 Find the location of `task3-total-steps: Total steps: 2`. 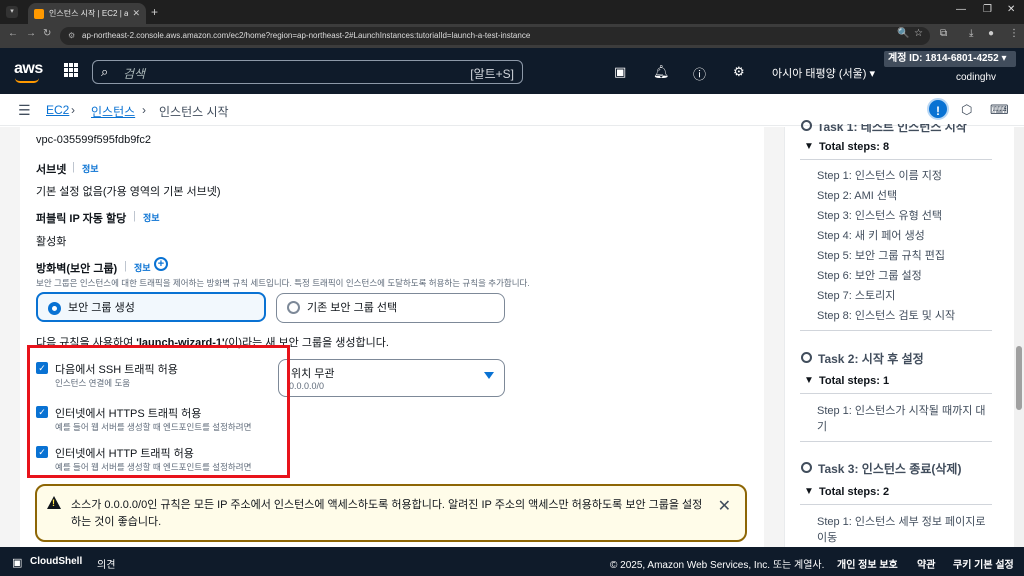

task3-total-steps: Total steps: 2 is located at coordinates (854, 492).